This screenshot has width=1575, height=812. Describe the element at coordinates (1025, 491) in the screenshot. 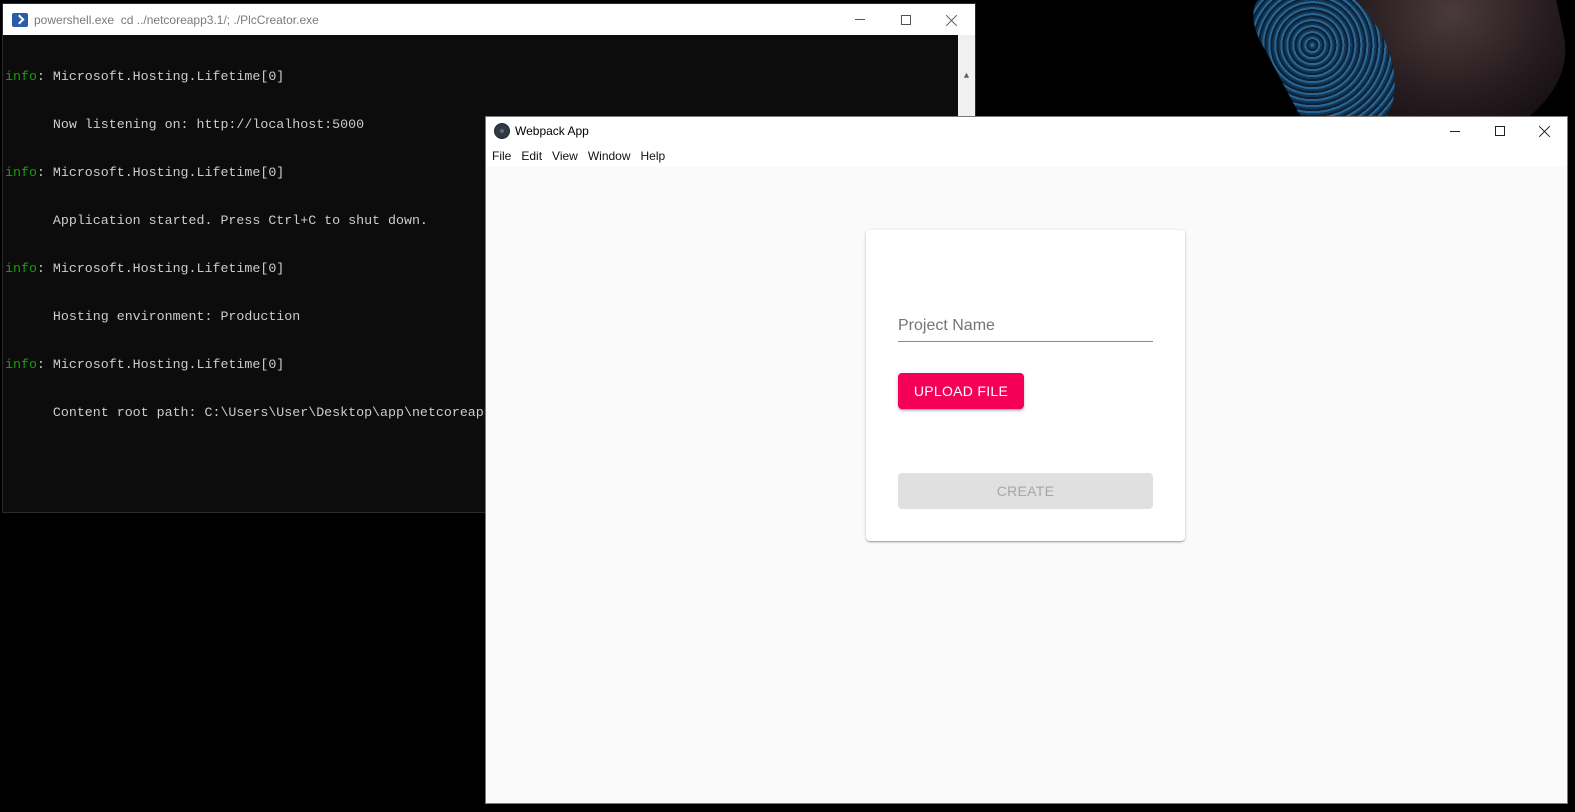

I see `create-button: CREATE` at that location.